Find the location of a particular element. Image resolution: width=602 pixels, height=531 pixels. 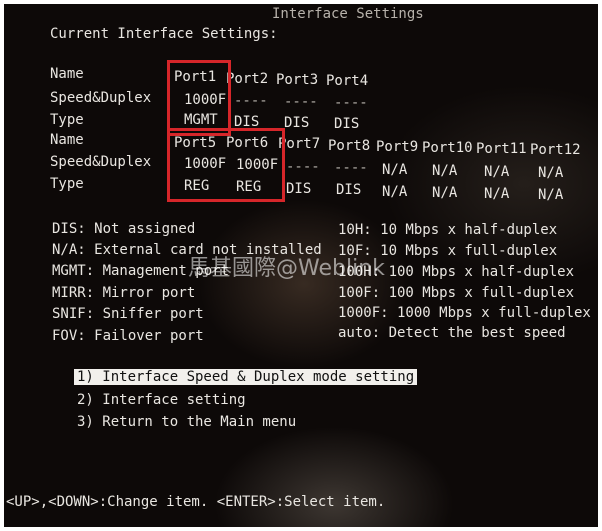

legend-right-item: 1000F: 1000 Mbps x full-duplex is located at coordinates (464, 313).